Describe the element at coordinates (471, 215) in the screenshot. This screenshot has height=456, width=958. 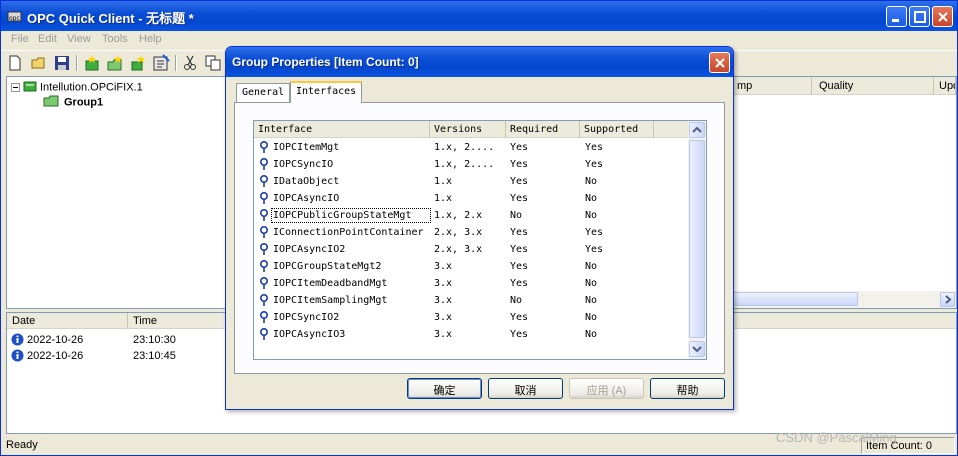
I see `interface-row: IOPCPublicGroupStateMgt 1.x, 2.x No No` at that location.